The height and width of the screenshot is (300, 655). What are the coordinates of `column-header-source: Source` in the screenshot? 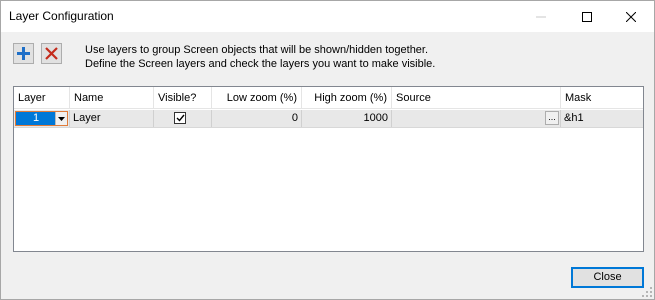 It's located at (476, 98).